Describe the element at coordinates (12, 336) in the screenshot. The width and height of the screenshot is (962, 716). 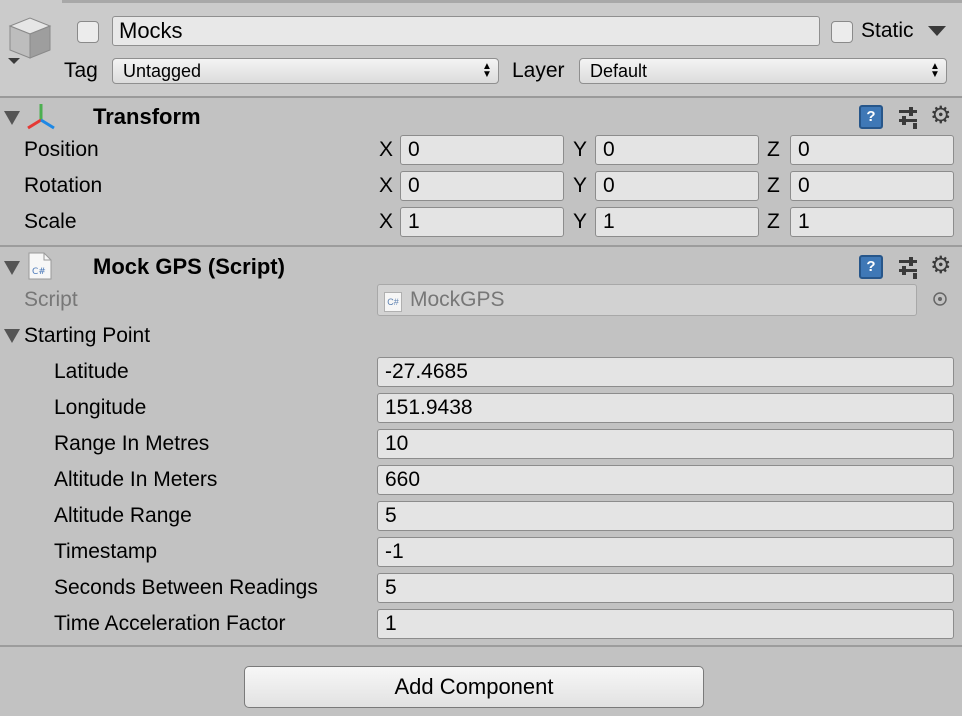
I see `starting-point-foldout-icon` at that location.